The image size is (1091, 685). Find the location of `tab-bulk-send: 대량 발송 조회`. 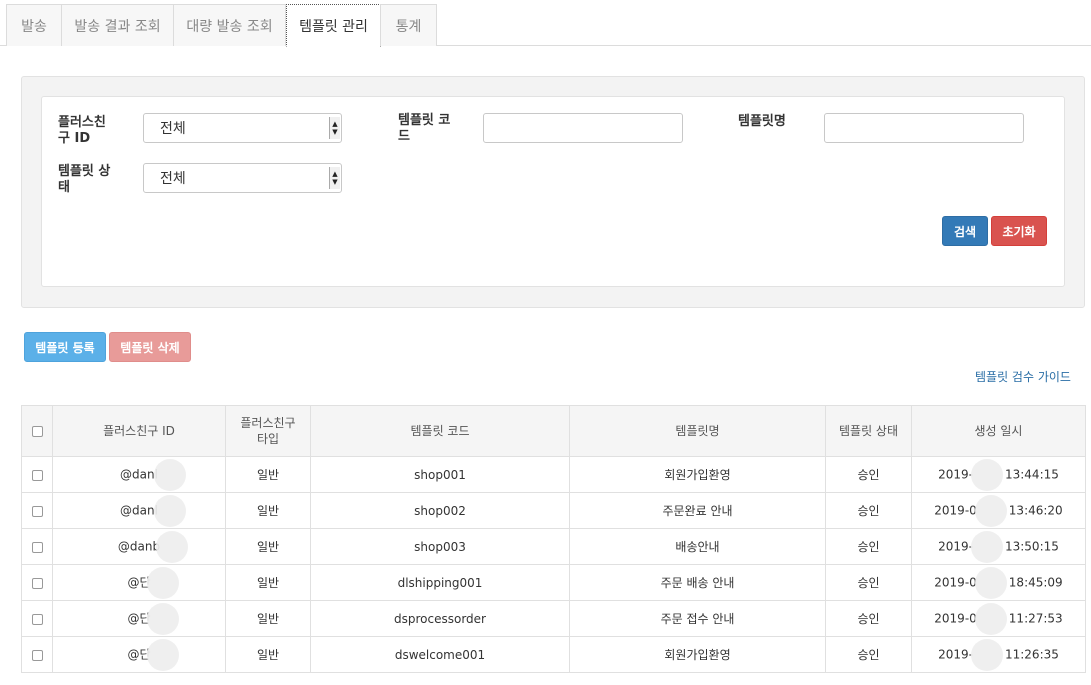

tab-bulk-send: 대량 발송 조회 is located at coordinates (229, 25).